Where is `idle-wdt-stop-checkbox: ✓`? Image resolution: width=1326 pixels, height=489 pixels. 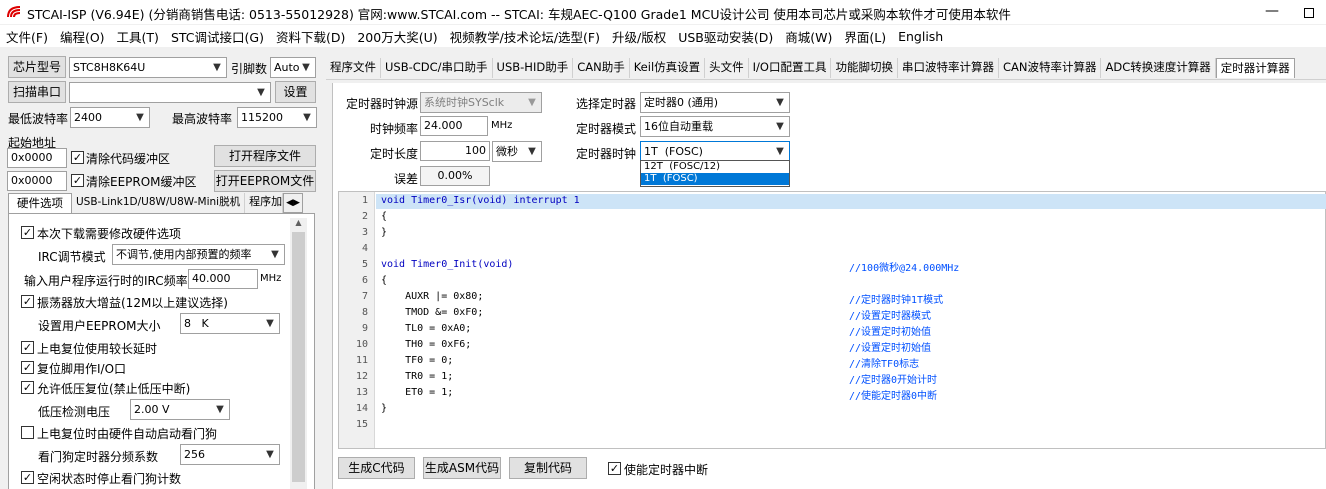 idle-wdt-stop-checkbox: ✓ is located at coordinates (27, 477).